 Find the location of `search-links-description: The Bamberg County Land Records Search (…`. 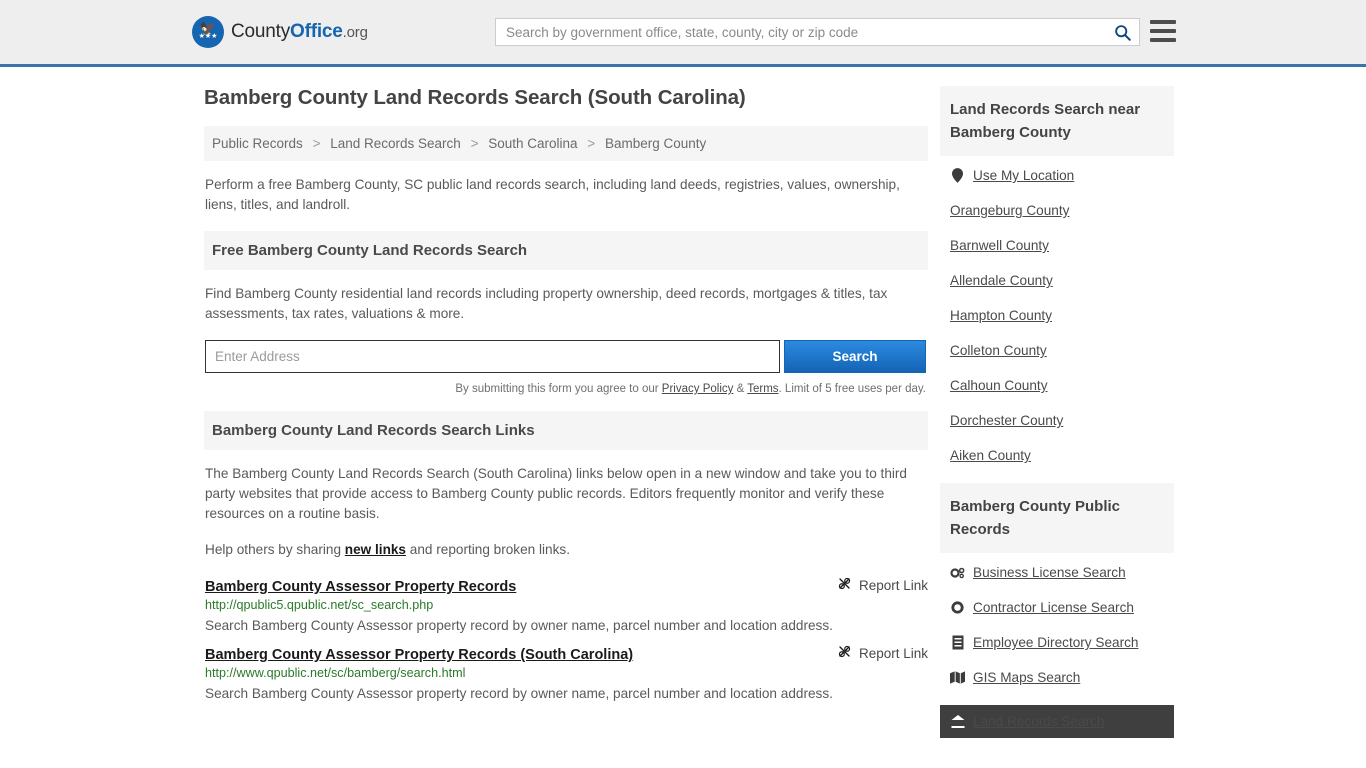

search-links-description: The Bamberg County Land Records Search (… is located at coordinates (556, 493).